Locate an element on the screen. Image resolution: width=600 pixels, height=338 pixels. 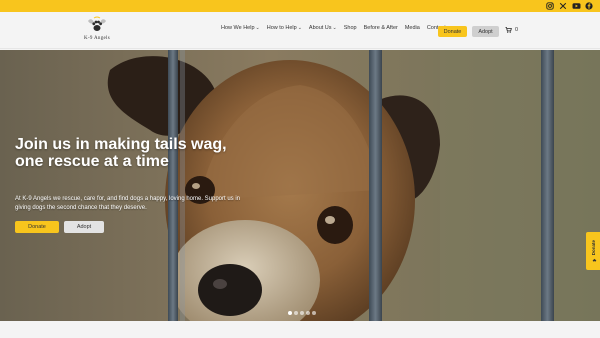
instagram-icon is located at coordinates (550, 6).